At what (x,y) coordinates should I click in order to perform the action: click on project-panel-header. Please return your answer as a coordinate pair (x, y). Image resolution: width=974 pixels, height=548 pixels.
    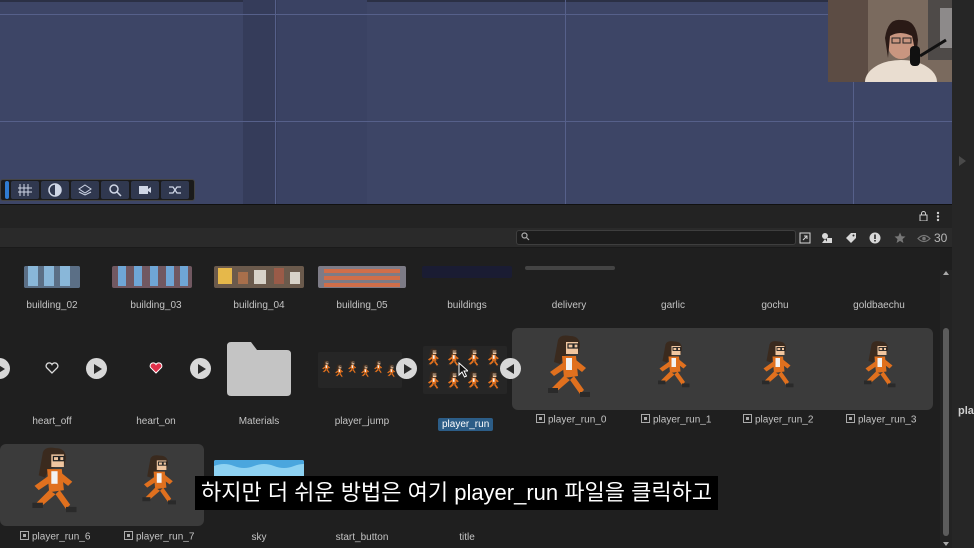
    Looking at the image, I should click on (476, 216).